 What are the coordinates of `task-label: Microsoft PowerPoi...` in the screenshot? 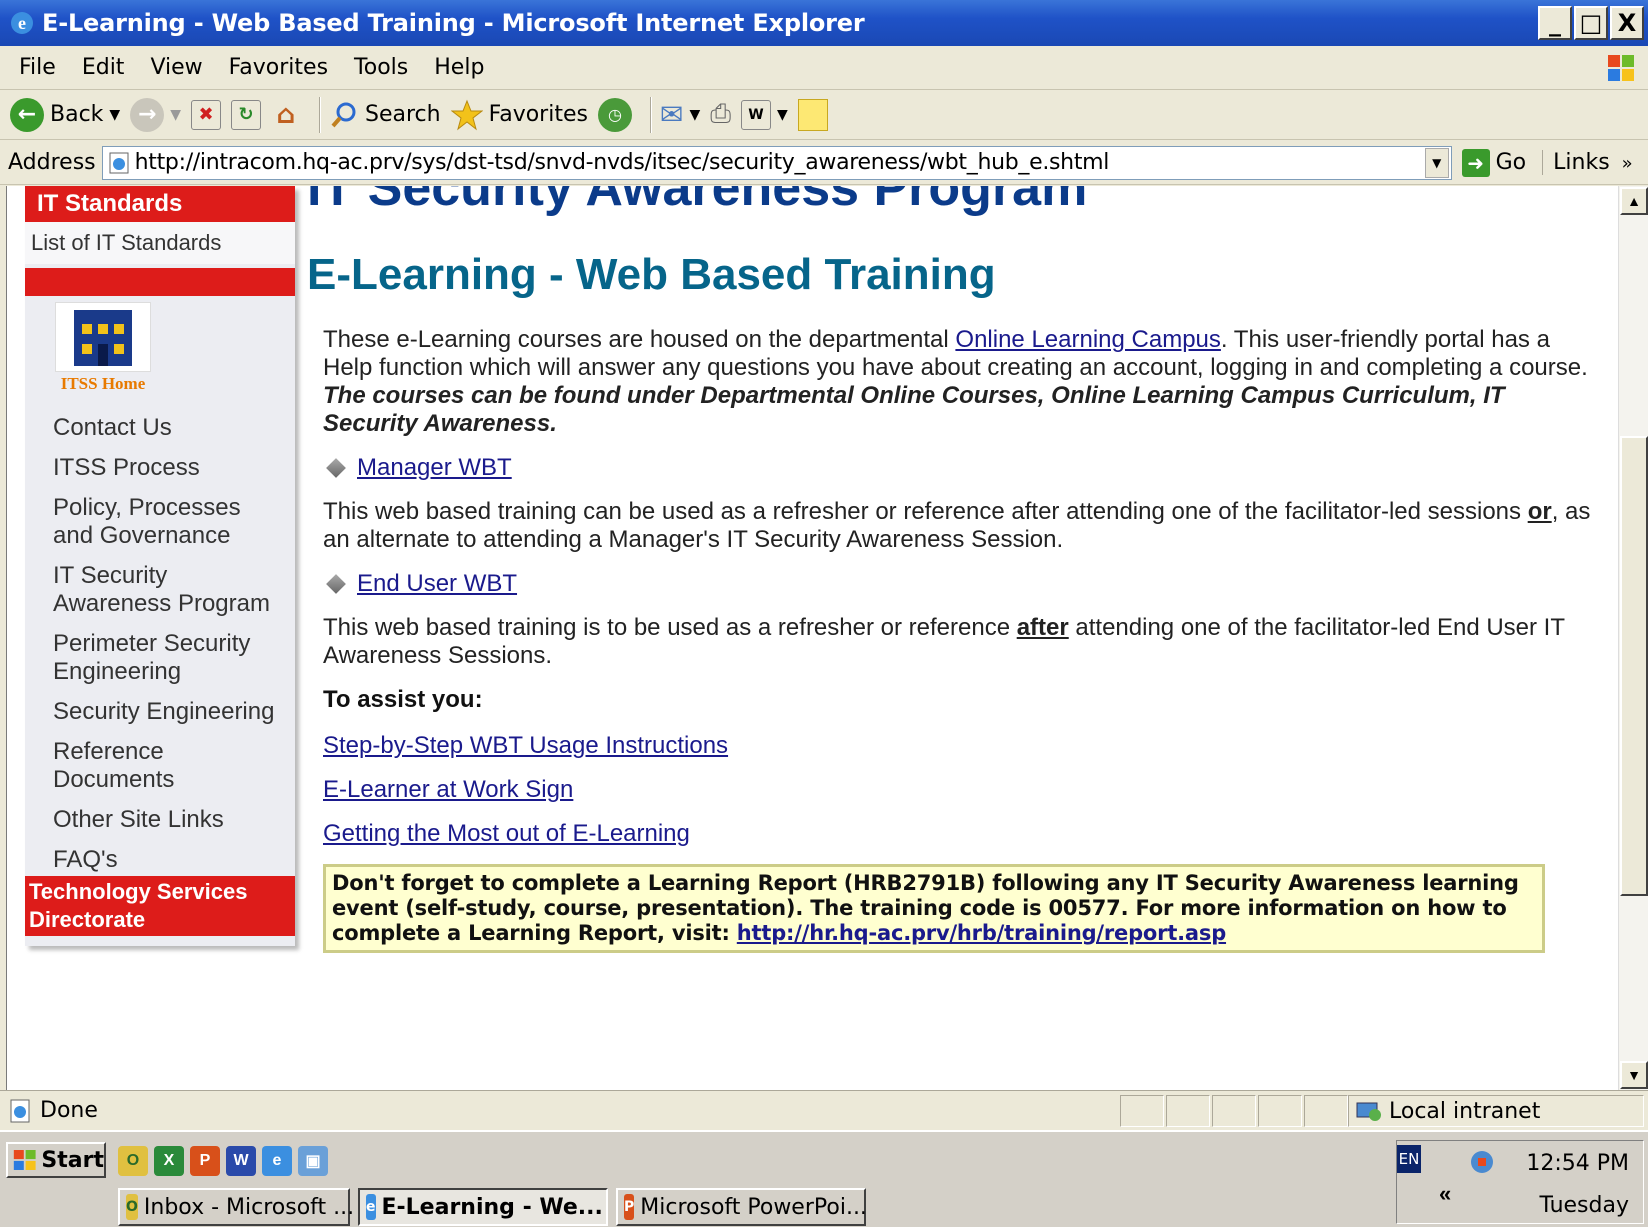 It's located at (753, 1207).